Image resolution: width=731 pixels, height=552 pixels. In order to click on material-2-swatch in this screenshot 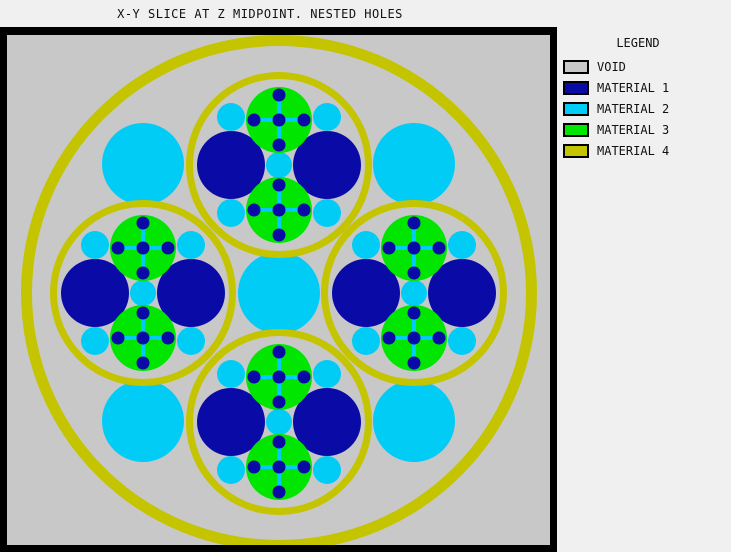, I will do `click(576, 108)`.